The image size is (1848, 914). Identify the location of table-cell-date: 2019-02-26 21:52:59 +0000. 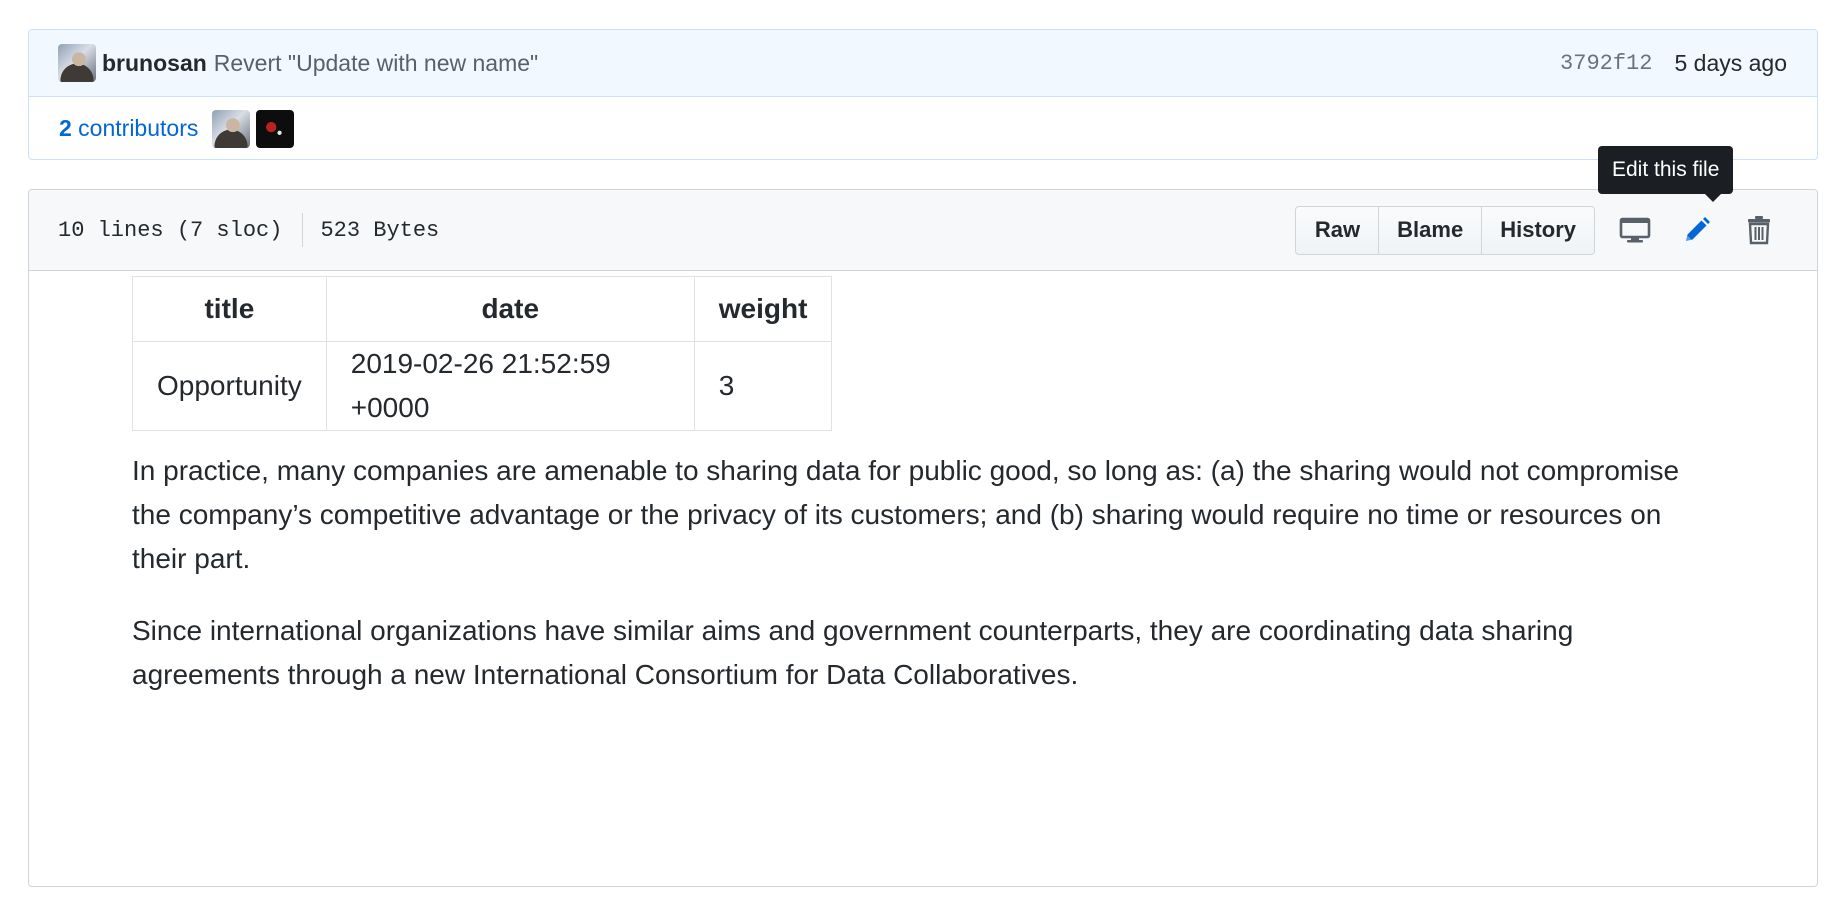
(510, 386).